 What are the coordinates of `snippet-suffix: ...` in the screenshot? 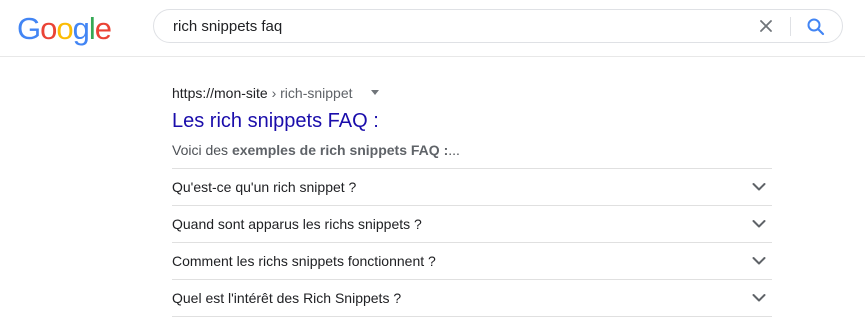 It's located at (454, 150).